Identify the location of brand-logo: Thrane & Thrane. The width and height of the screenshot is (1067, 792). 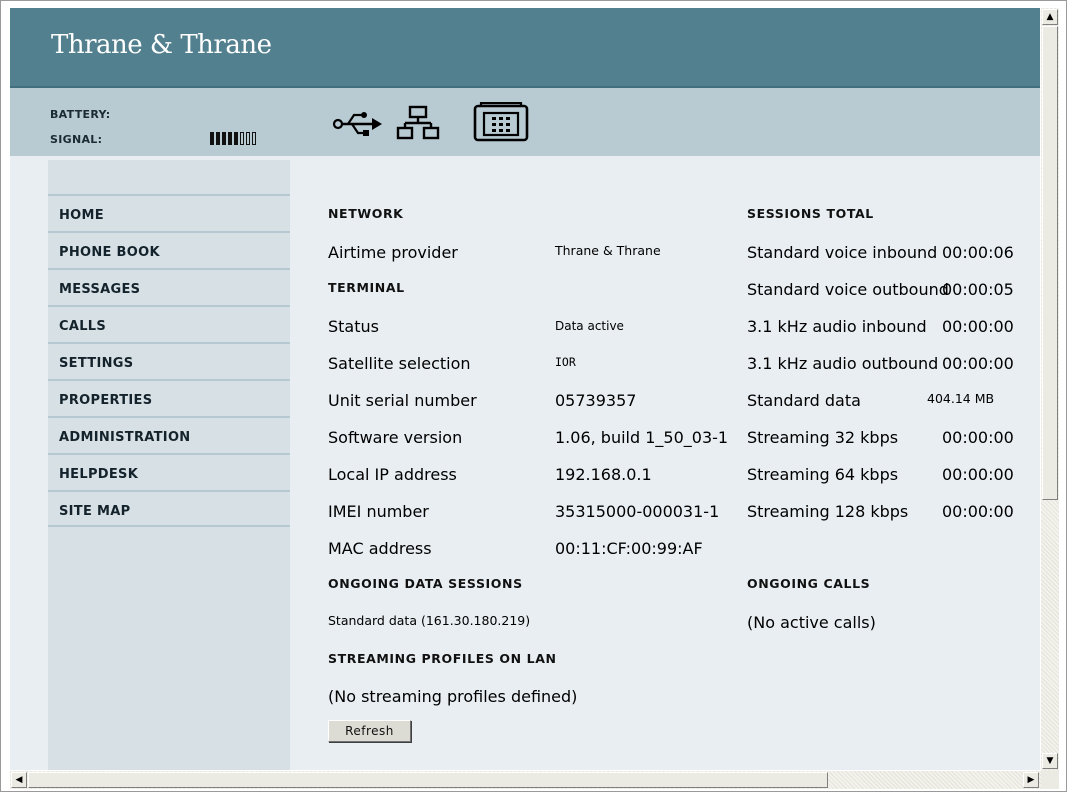
(161, 45).